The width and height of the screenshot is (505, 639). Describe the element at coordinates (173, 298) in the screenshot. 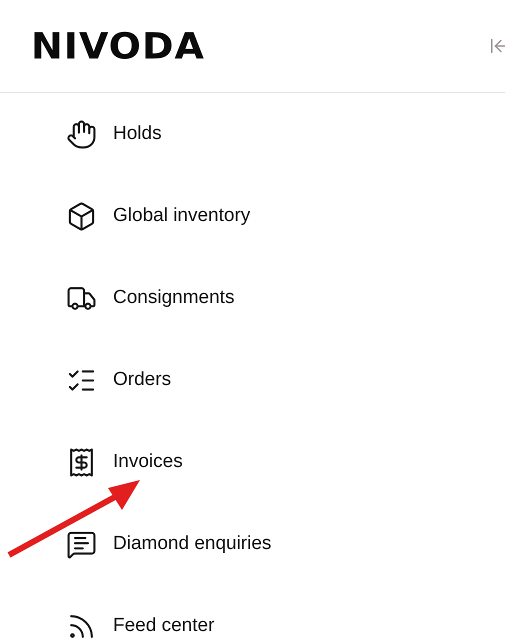

I see `sidebar-item-label: Consignments` at that location.